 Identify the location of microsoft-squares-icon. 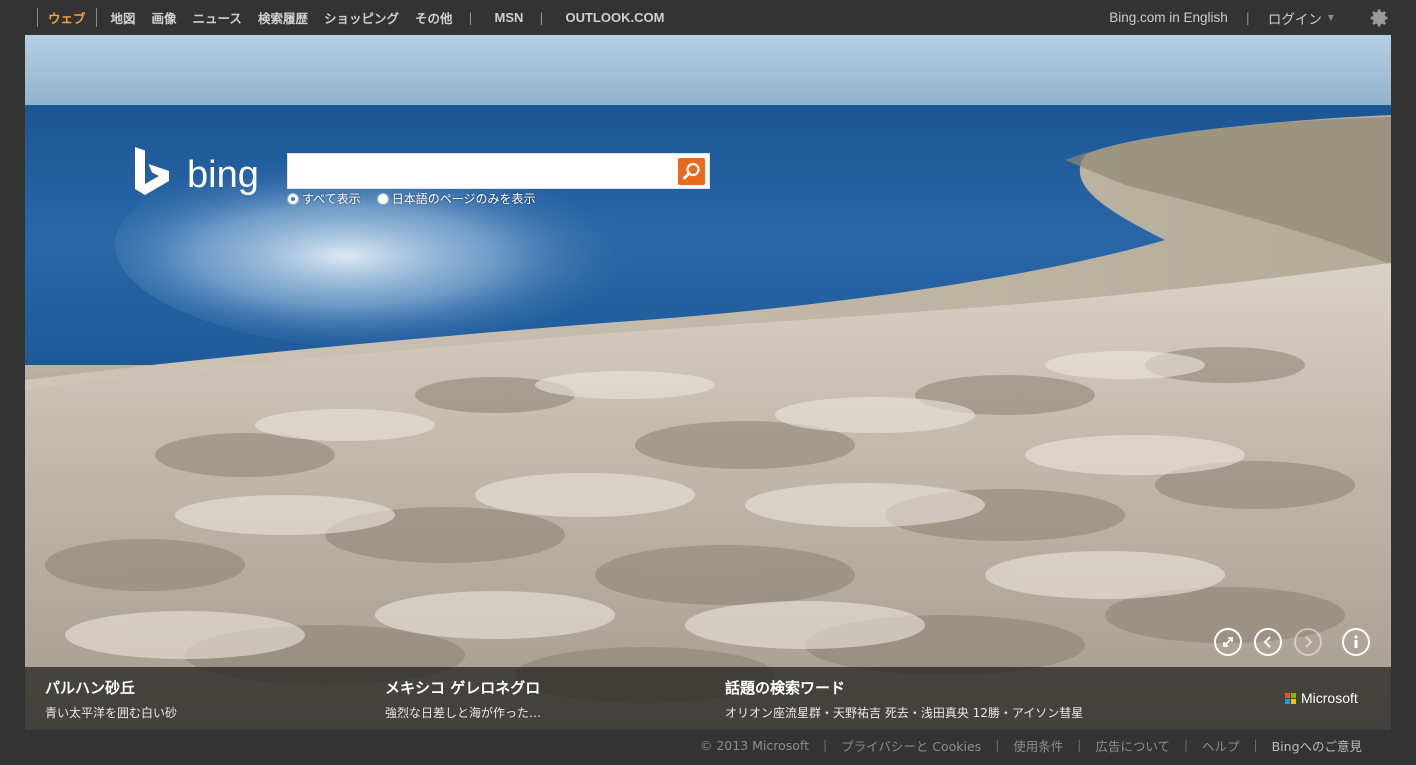
(1290, 698).